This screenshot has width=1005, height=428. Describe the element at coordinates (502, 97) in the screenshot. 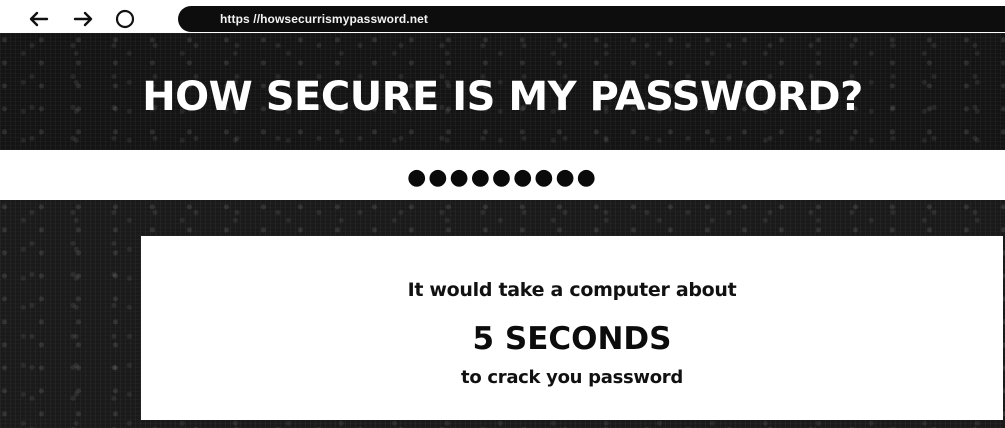

I see `page-title: HOW SECURE IS MY PASSWORD?` at that location.